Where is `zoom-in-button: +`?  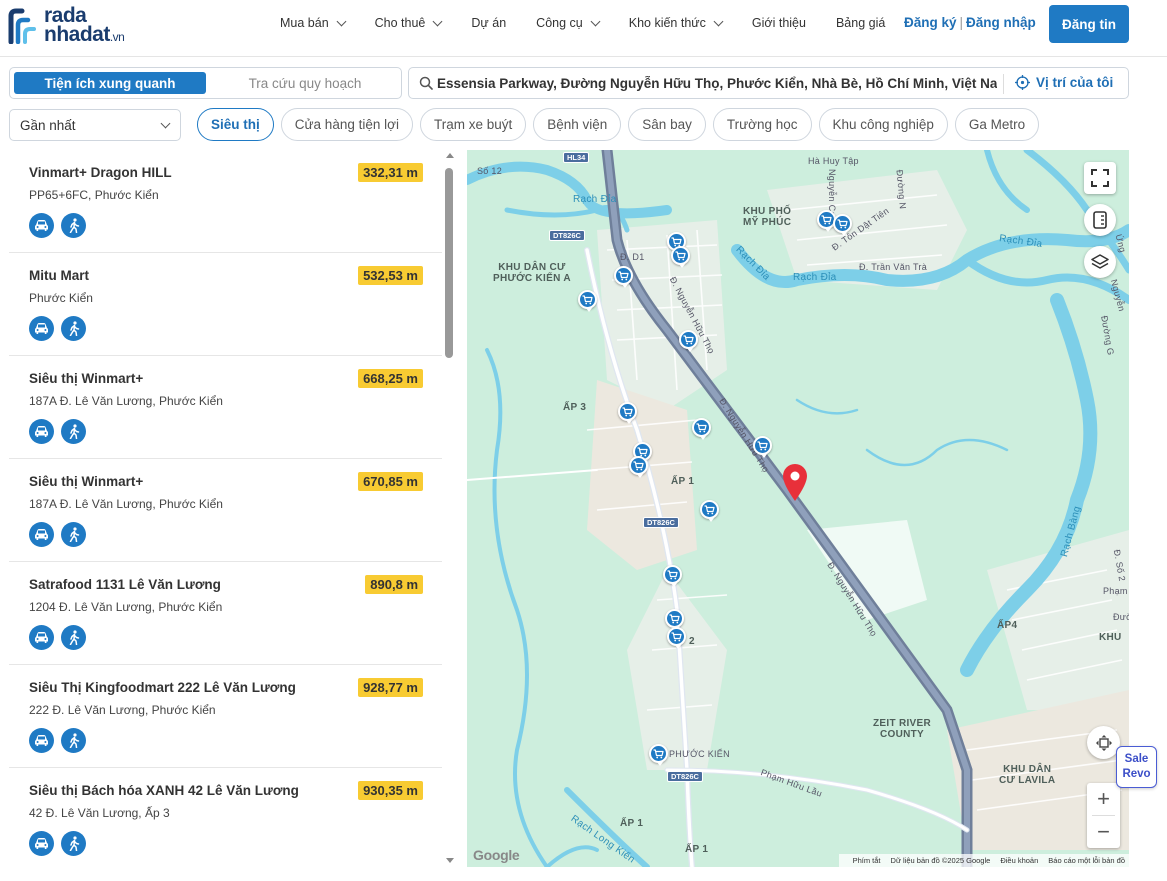
zoom-in-button: + is located at coordinates (1103, 799).